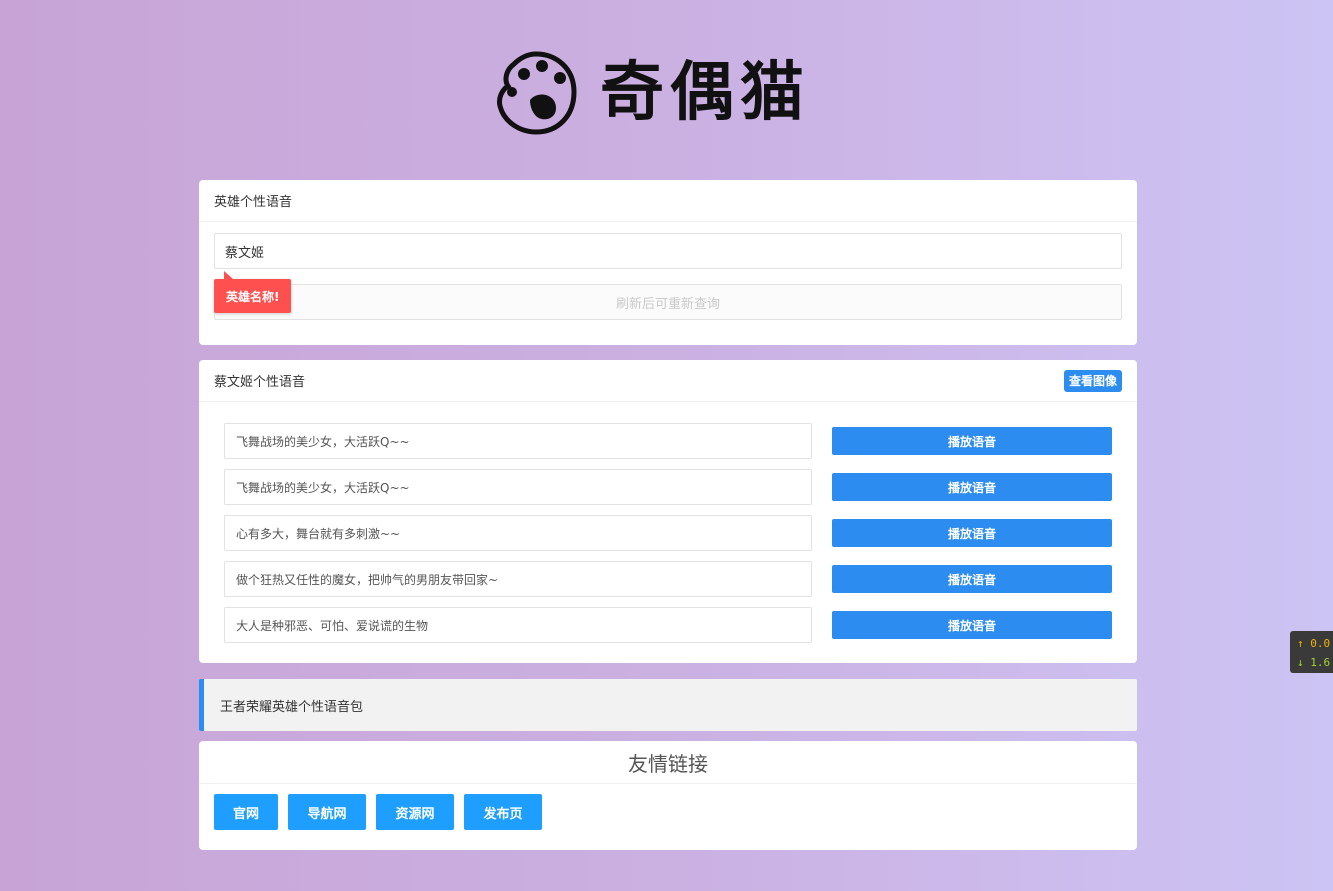 This screenshot has width=1333, height=891. Describe the element at coordinates (668, 381) in the screenshot. I see `voice-card-header: 蔡文姬个性语音 查看图像` at that location.